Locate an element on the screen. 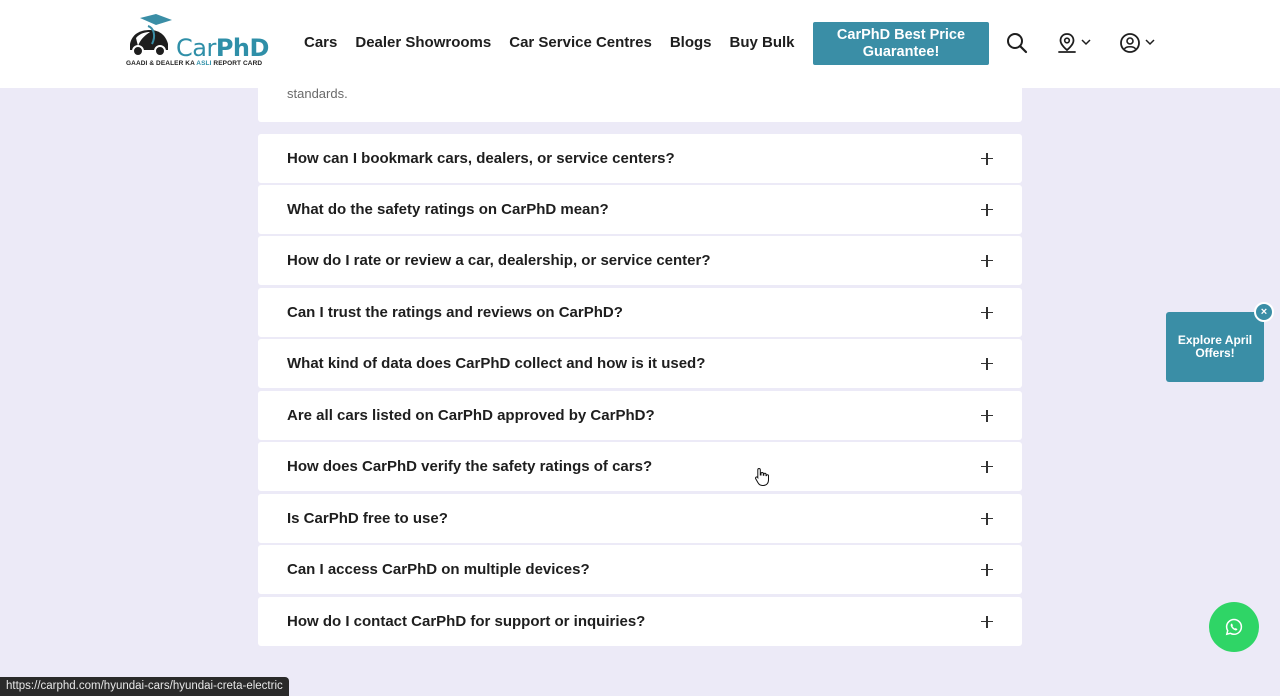 The height and width of the screenshot is (696, 1280). logo-wordmark: CarPhD is located at coordinates (222, 48).